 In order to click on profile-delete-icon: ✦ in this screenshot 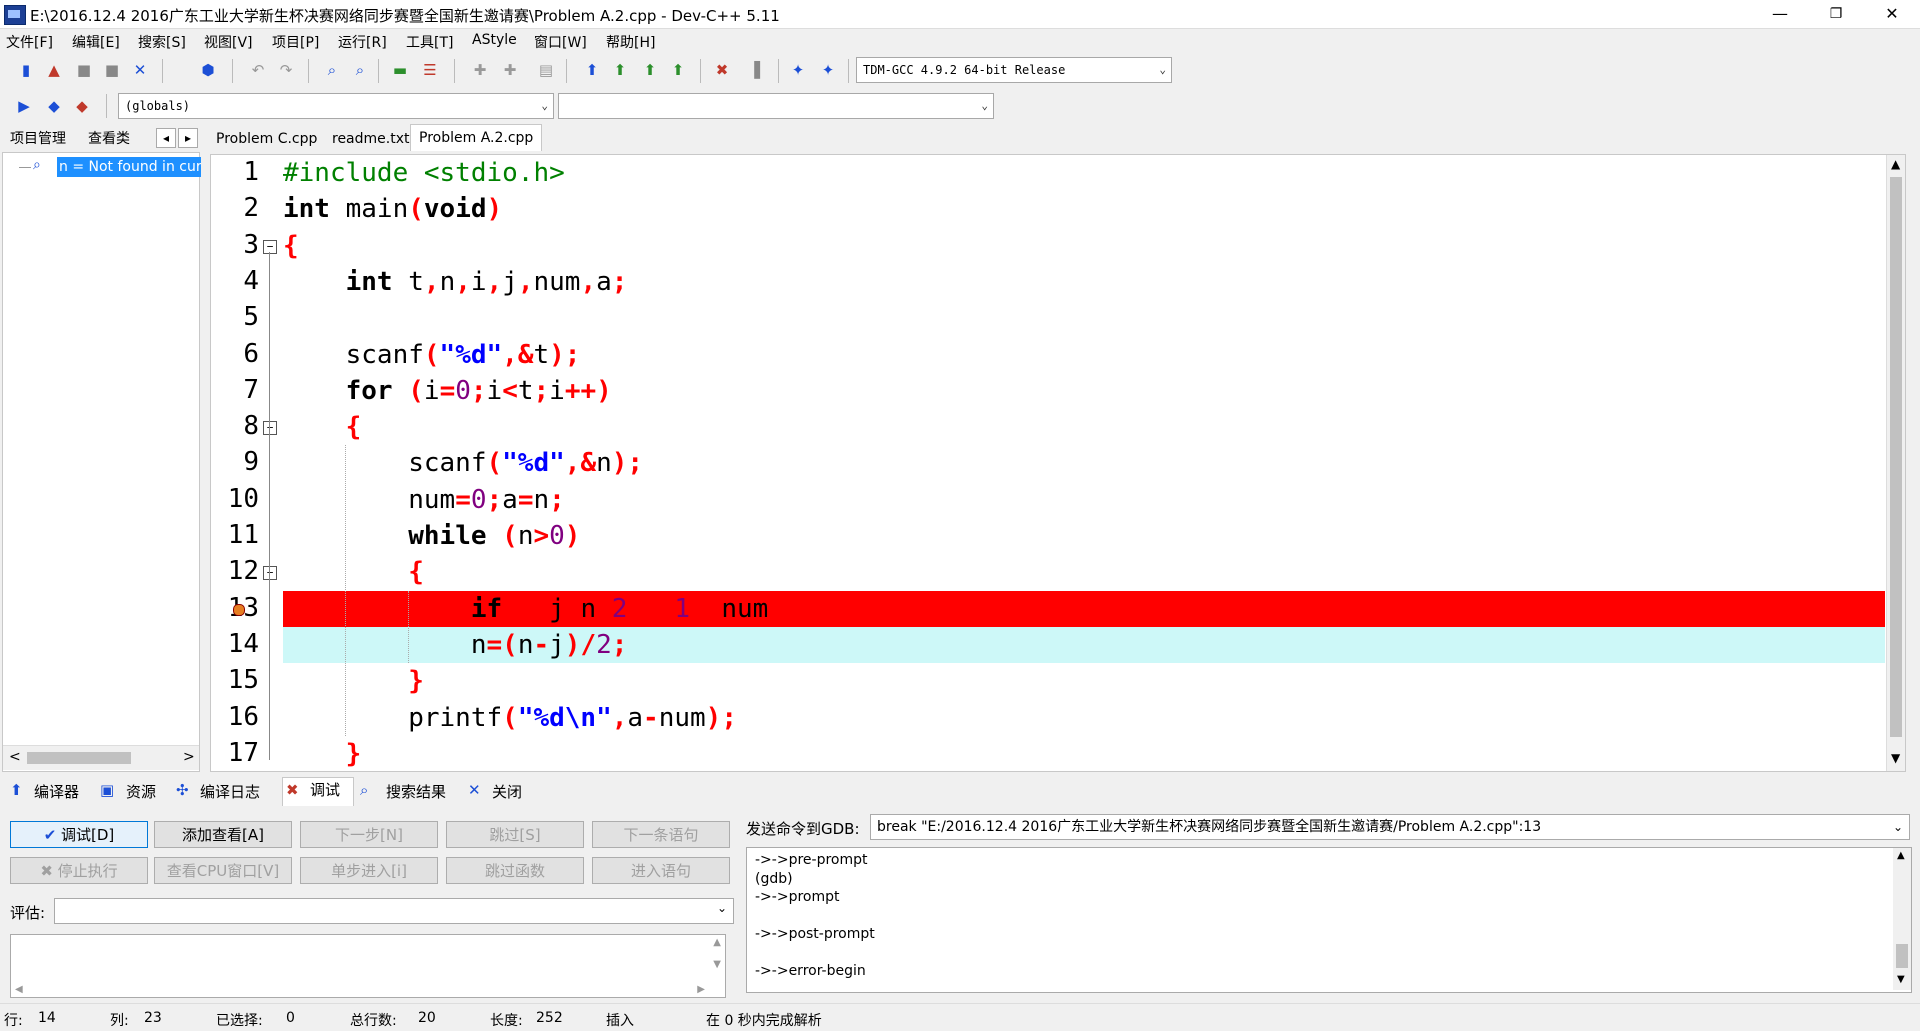, I will do `click(828, 70)`.